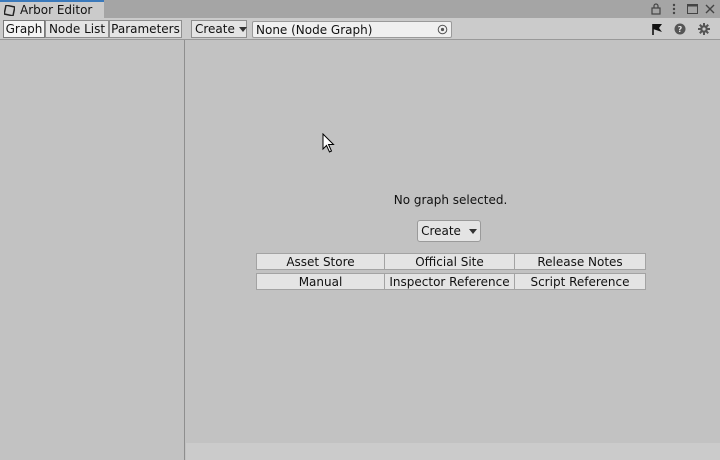 This screenshot has width=720, height=460. I want to click on close-icon, so click(710, 8).